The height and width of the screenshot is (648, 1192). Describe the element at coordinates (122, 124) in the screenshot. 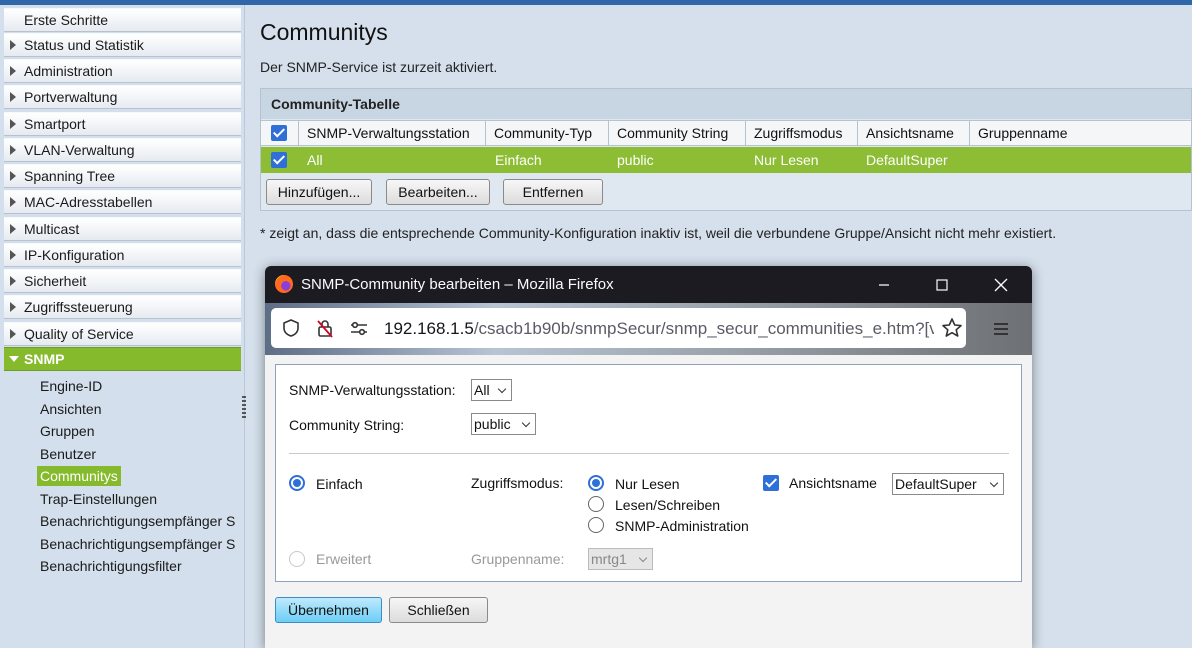

I see `nav-smartport: Smartport` at that location.